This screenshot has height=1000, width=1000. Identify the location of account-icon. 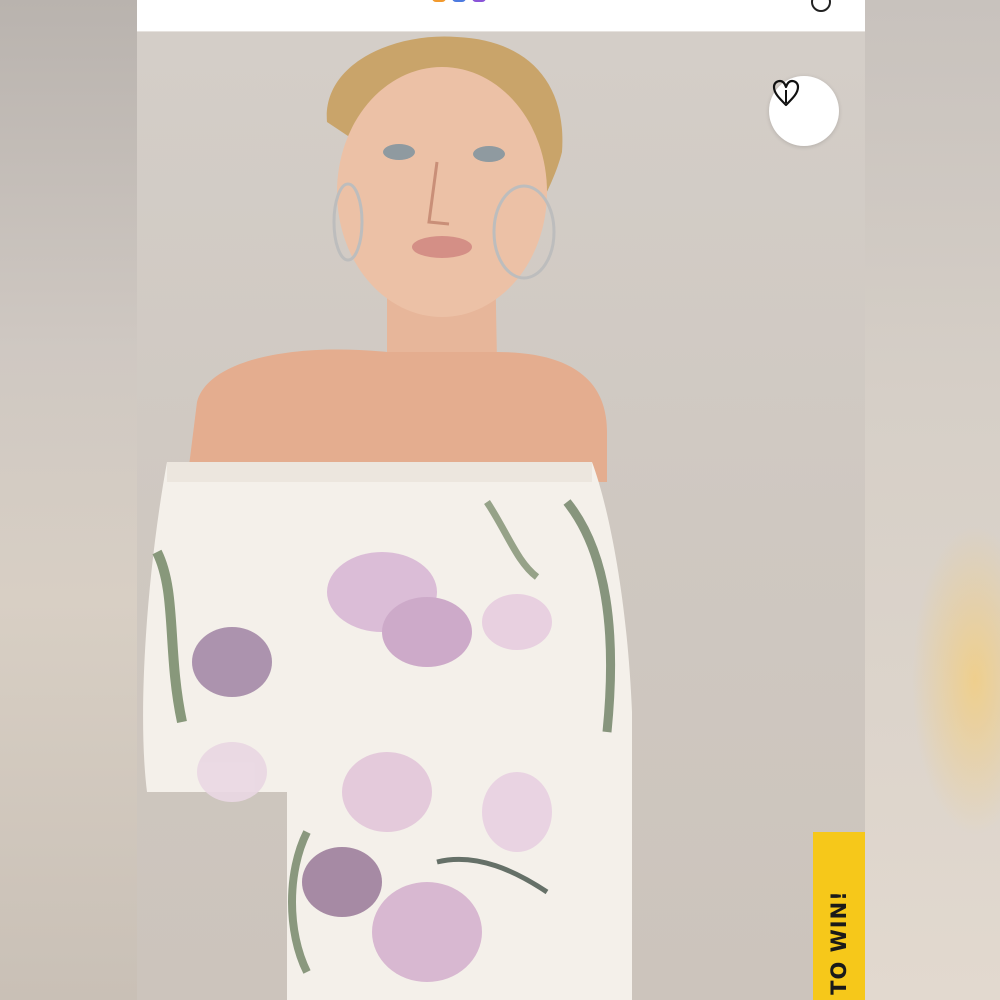
(821, 6).